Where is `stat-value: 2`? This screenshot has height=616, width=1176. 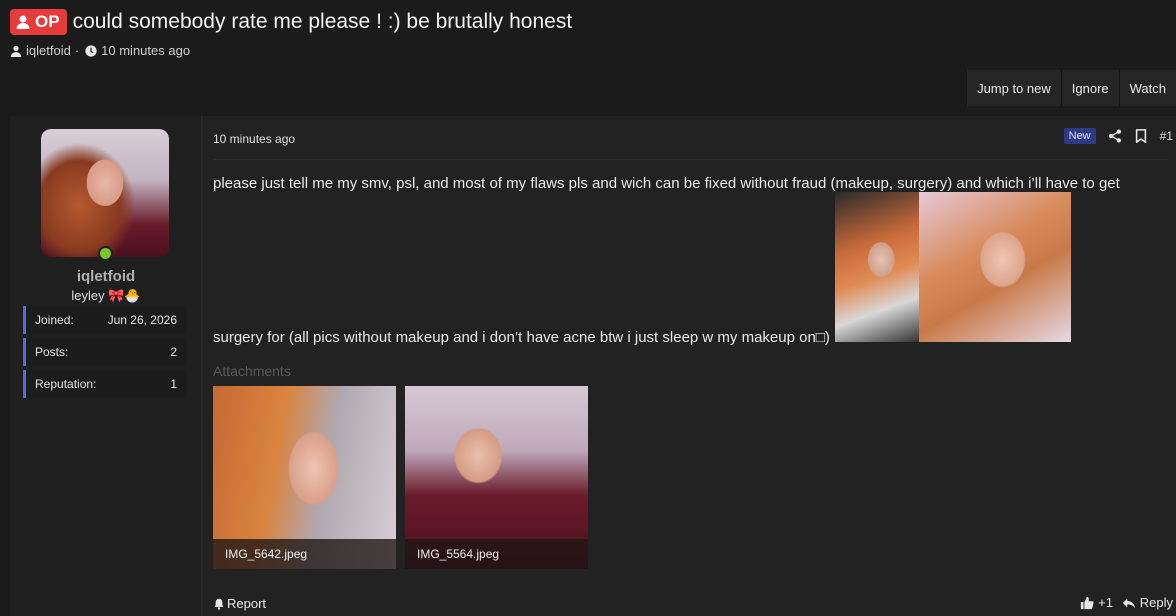 stat-value: 2 is located at coordinates (173, 352).